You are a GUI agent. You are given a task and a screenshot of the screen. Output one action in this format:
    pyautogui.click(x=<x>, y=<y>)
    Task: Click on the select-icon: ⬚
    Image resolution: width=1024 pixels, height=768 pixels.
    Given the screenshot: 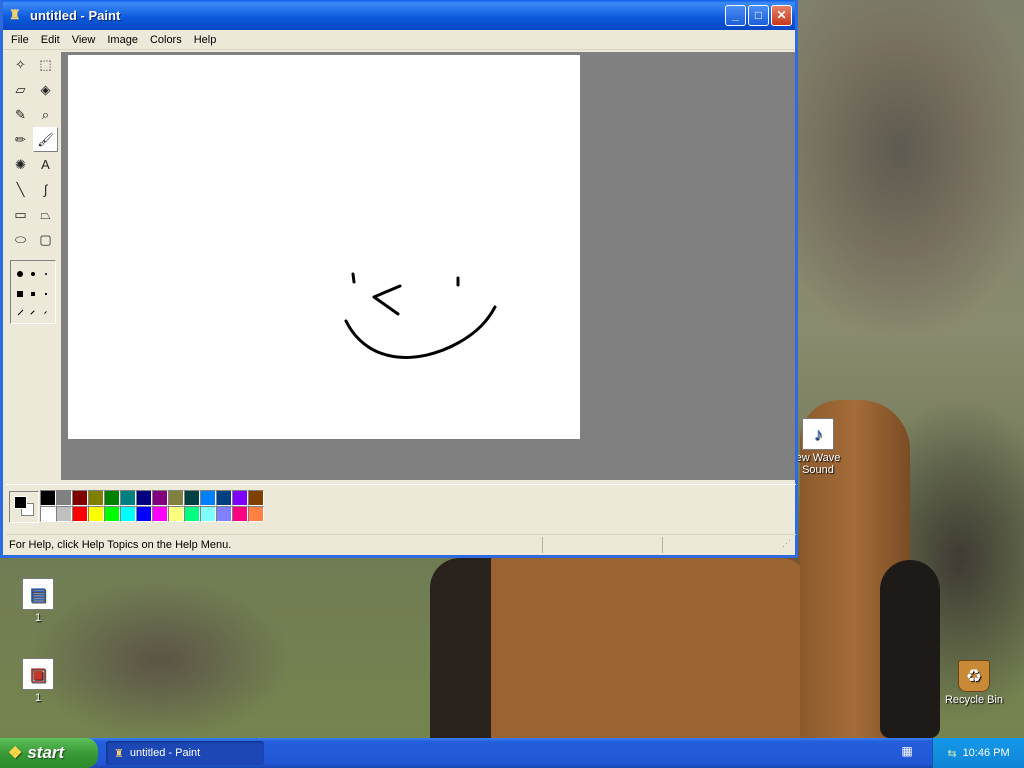 What is the action you would take?
    pyautogui.click(x=45, y=64)
    